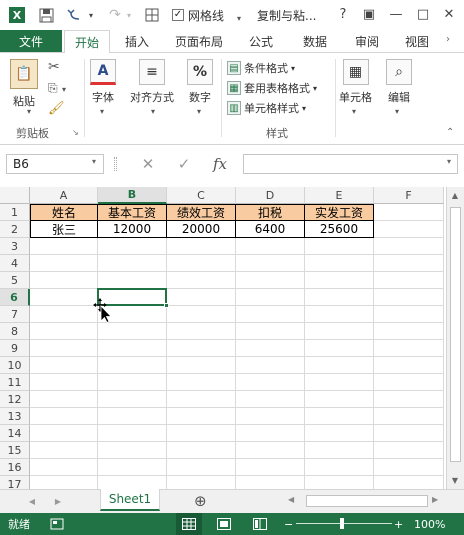 The height and width of the screenshot is (535, 464). I want to click on cell-E5, so click(339, 280).